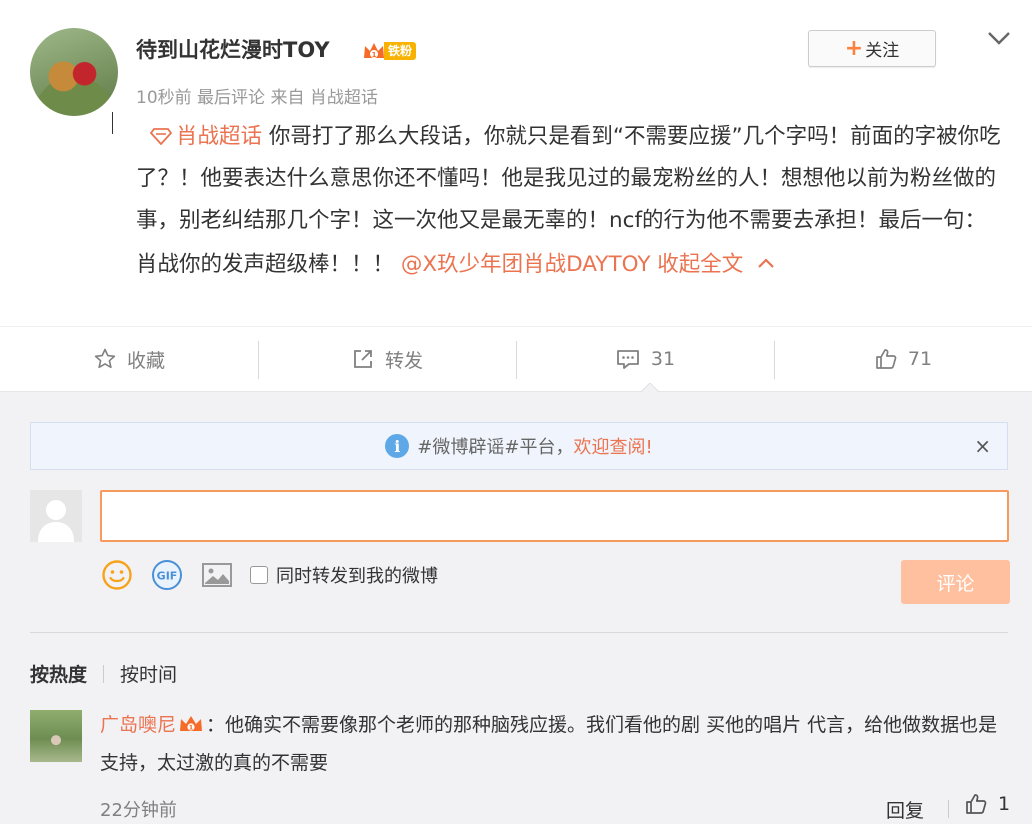  I want to click on post-meta: 10秒前 最后评论 来自 肖战超话, so click(257, 98).